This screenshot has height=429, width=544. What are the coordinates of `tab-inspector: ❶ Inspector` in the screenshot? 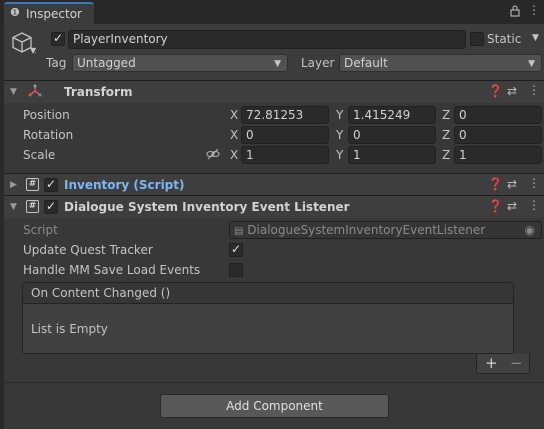 It's located at (49, 13).